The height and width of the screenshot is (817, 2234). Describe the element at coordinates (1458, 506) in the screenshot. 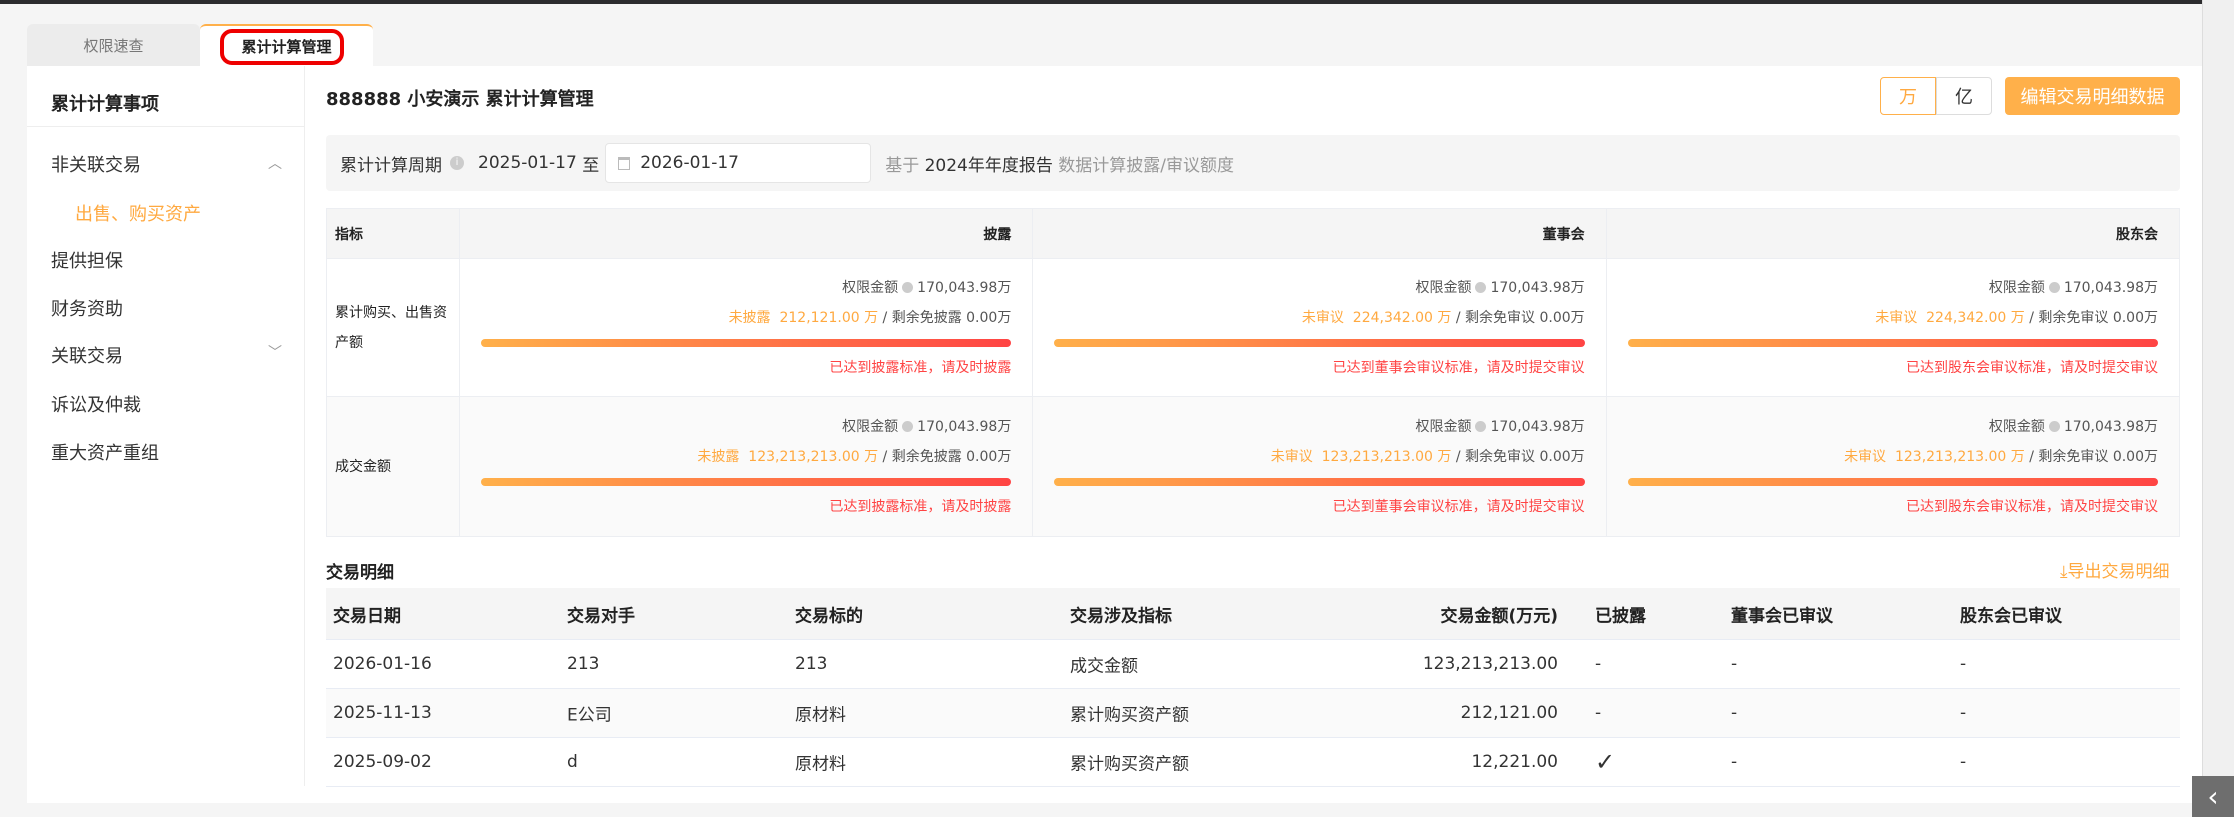

I see `warning-text: 已达到董事会审议标准，请及时提交审议` at that location.